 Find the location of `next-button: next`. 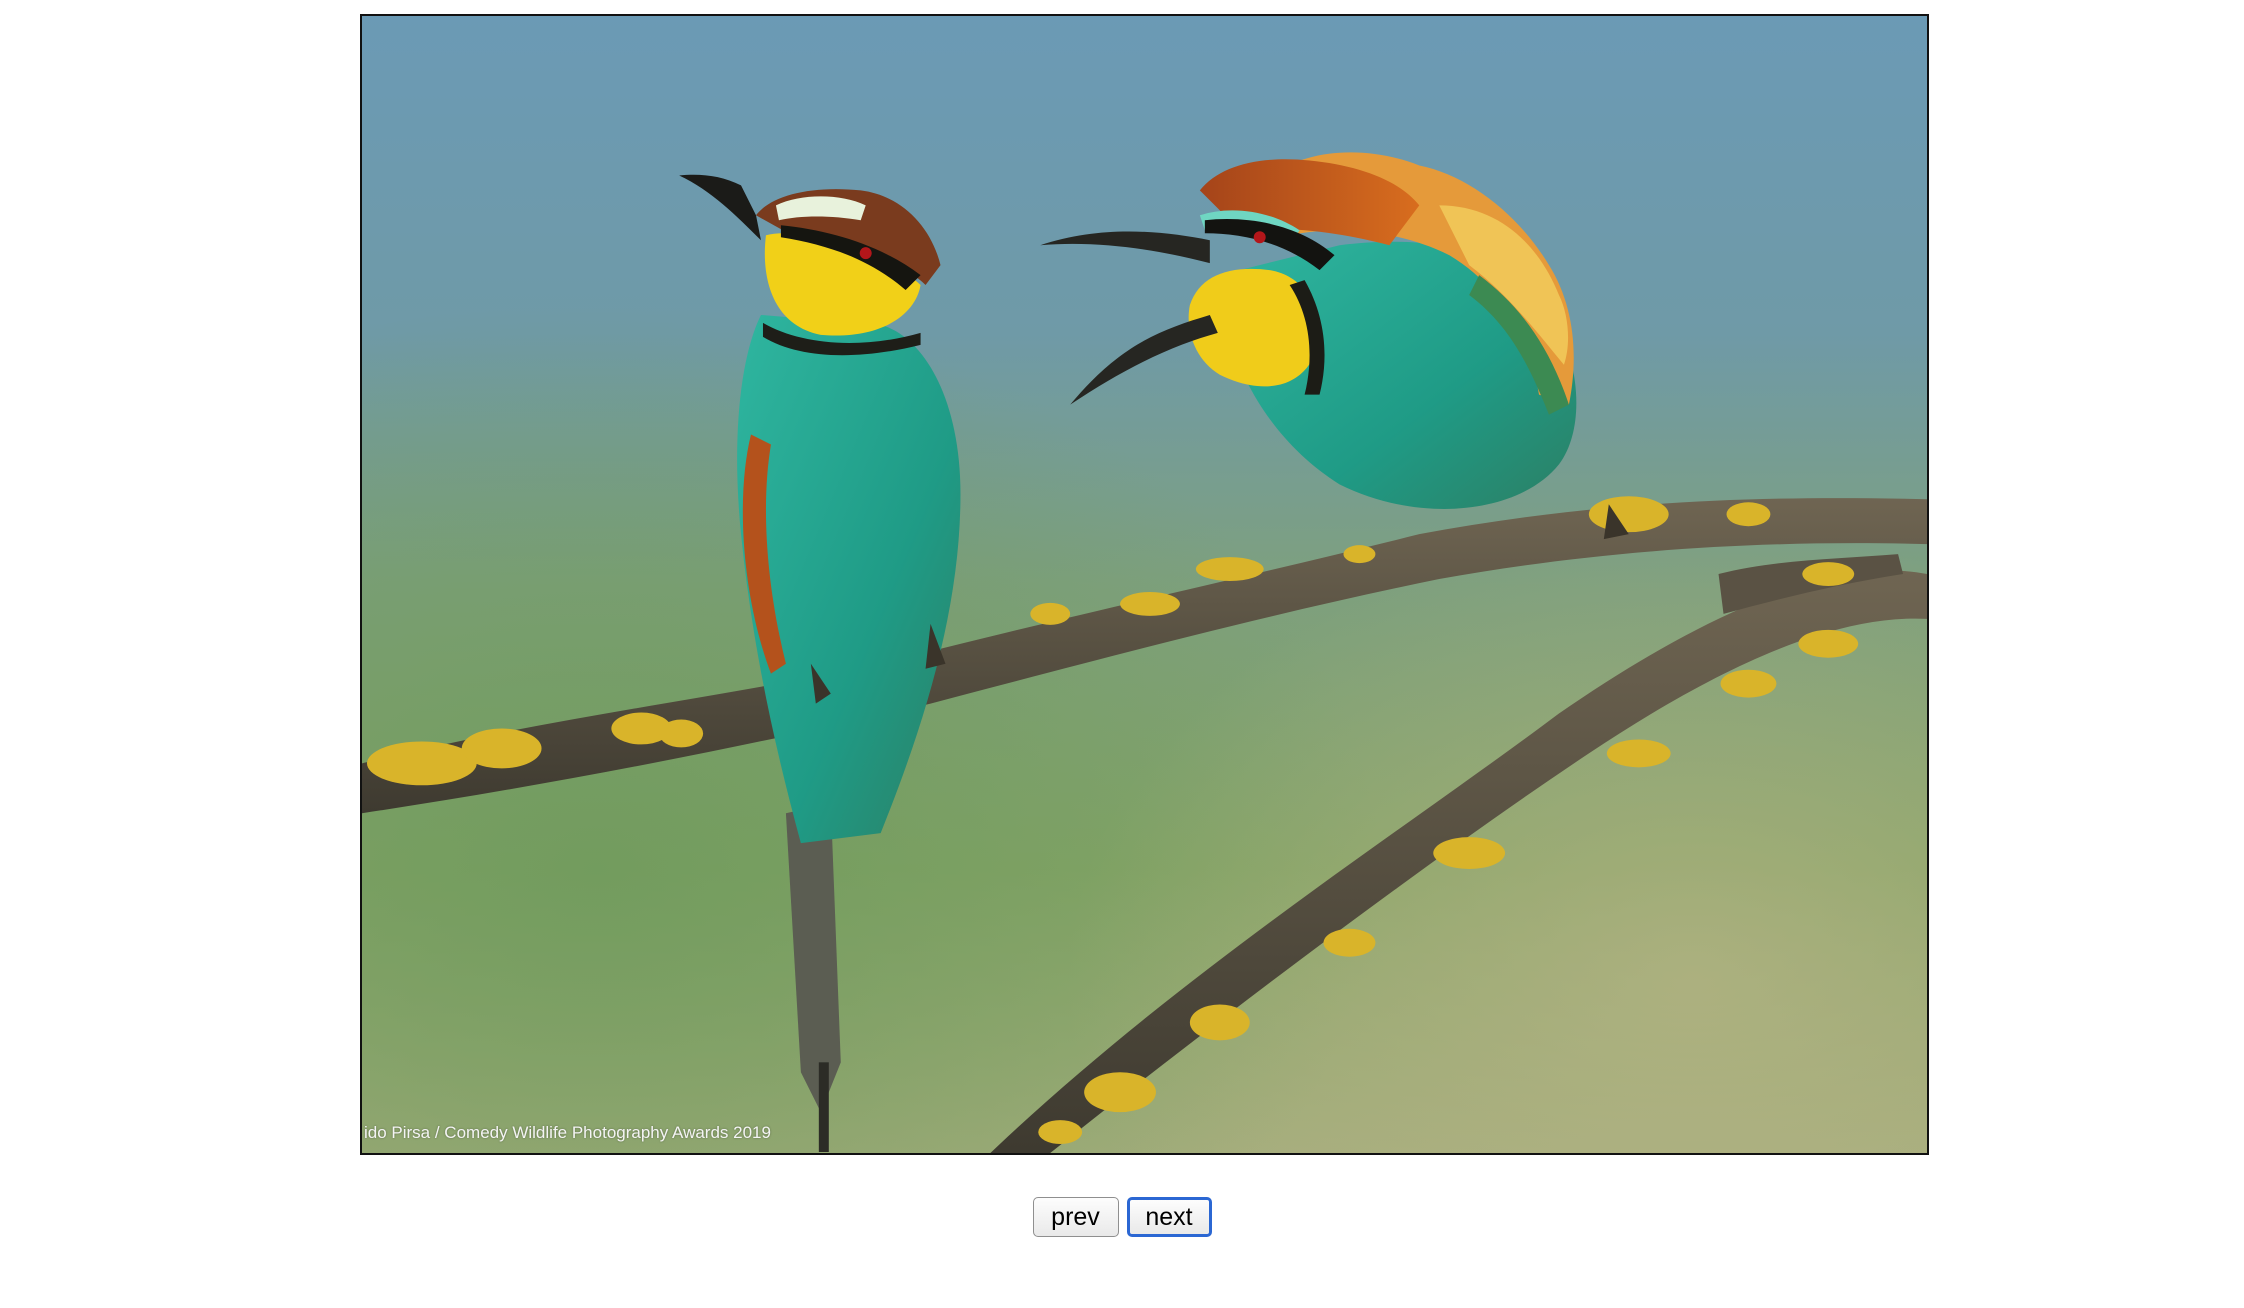

next-button: next is located at coordinates (1169, 1217).